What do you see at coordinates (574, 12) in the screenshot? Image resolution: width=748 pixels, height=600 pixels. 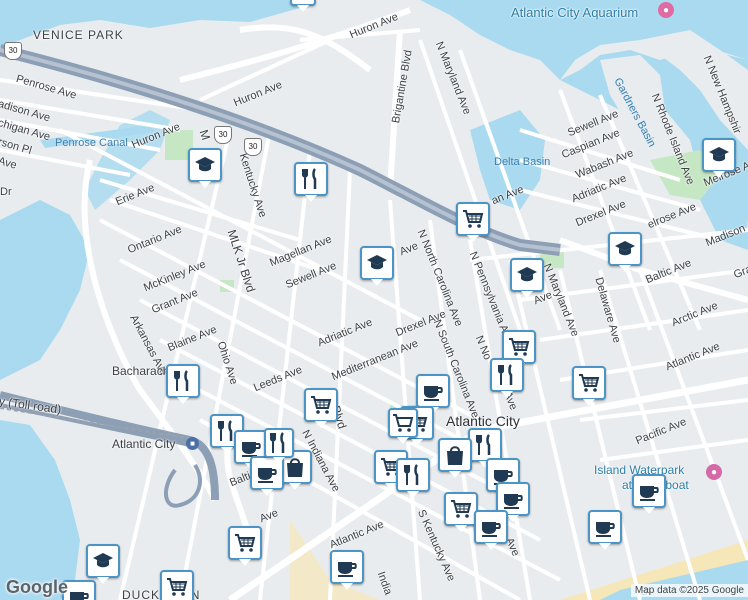 I see `place-atlantic-city-aquarium: Atlantic City Aquarium` at bounding box center [574, 12].